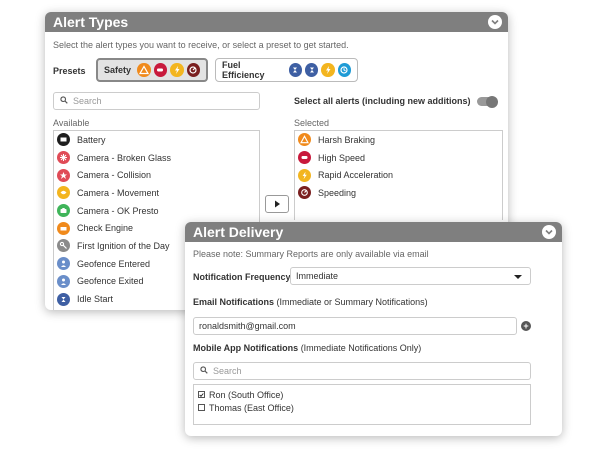  What do you see at coordinates (234, 302) in the screenshot?
I see `email-label: Email Notifications` at bounding box center [234, 302].